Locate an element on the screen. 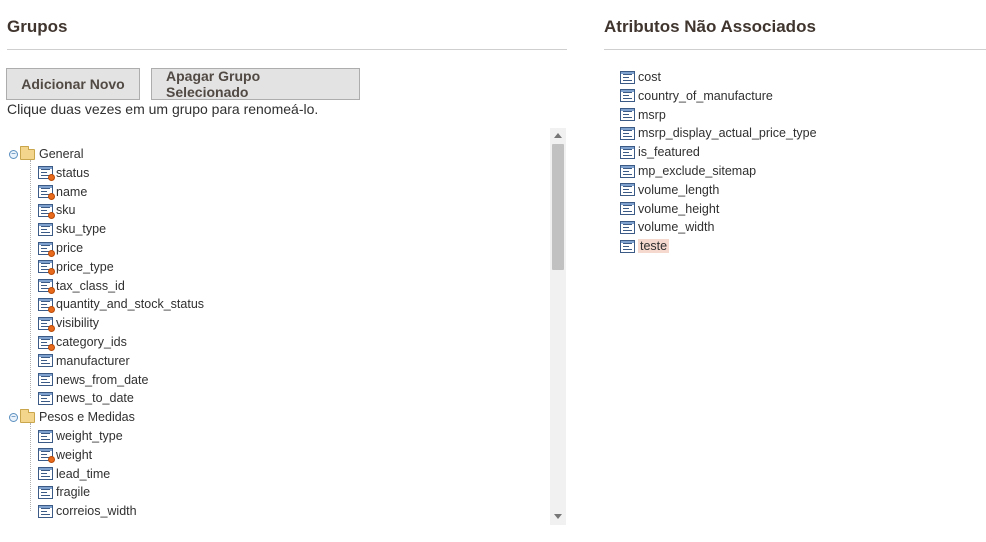 The height and width of the screenshot is (542, 986). tree-attribute: sku_type is located at coordinates (72, 229).